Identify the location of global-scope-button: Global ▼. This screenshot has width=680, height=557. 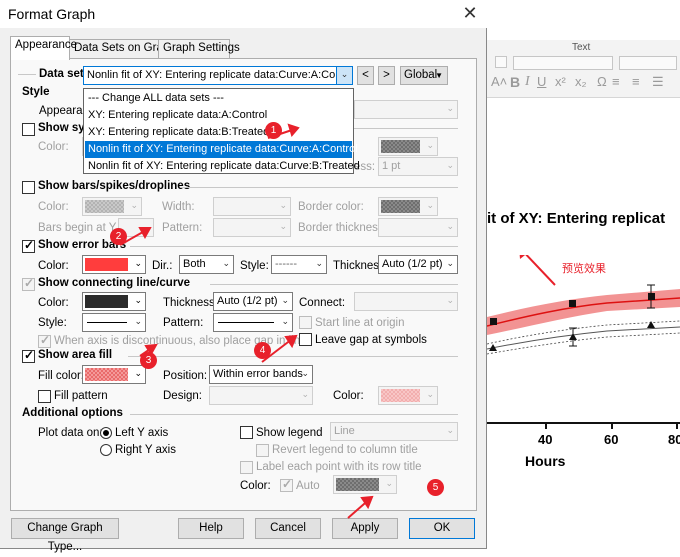
(424, 75).